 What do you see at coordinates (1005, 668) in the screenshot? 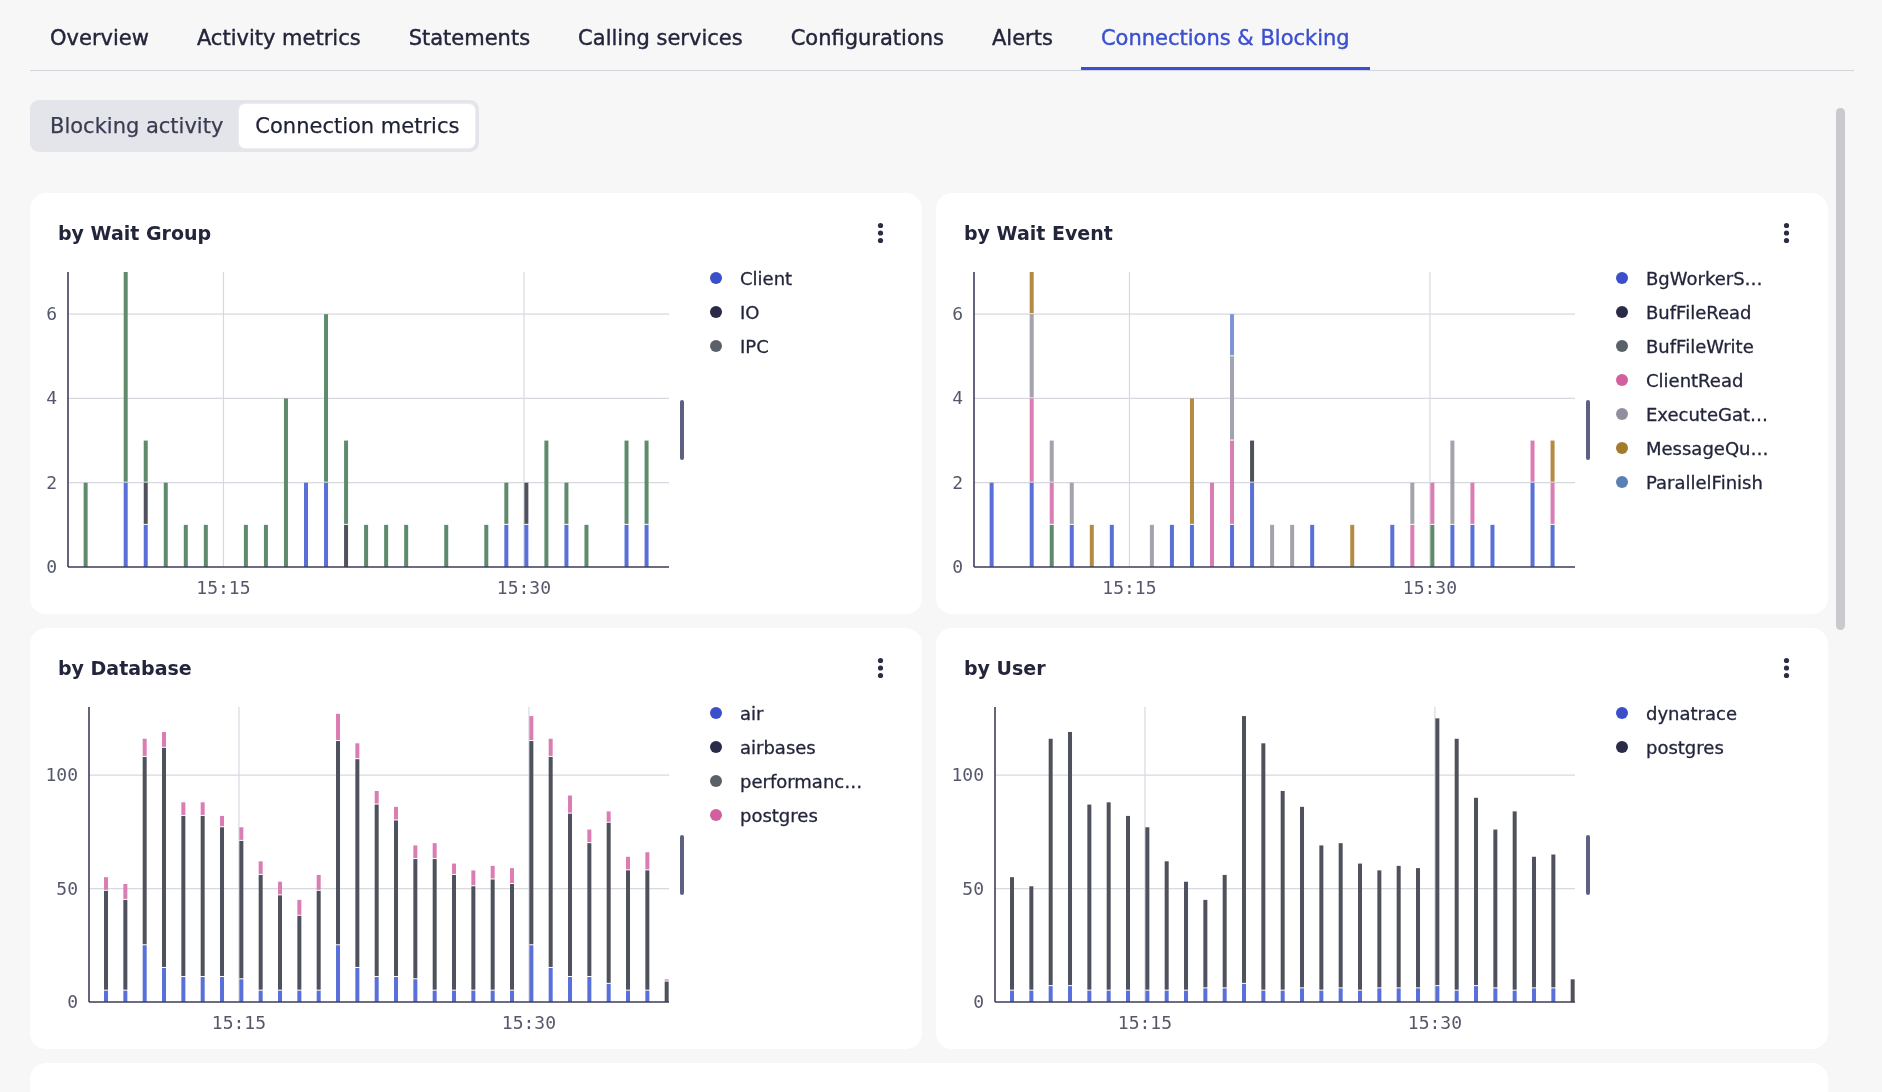
I see `chart-title: by User` at bounding box center [1005, 668].